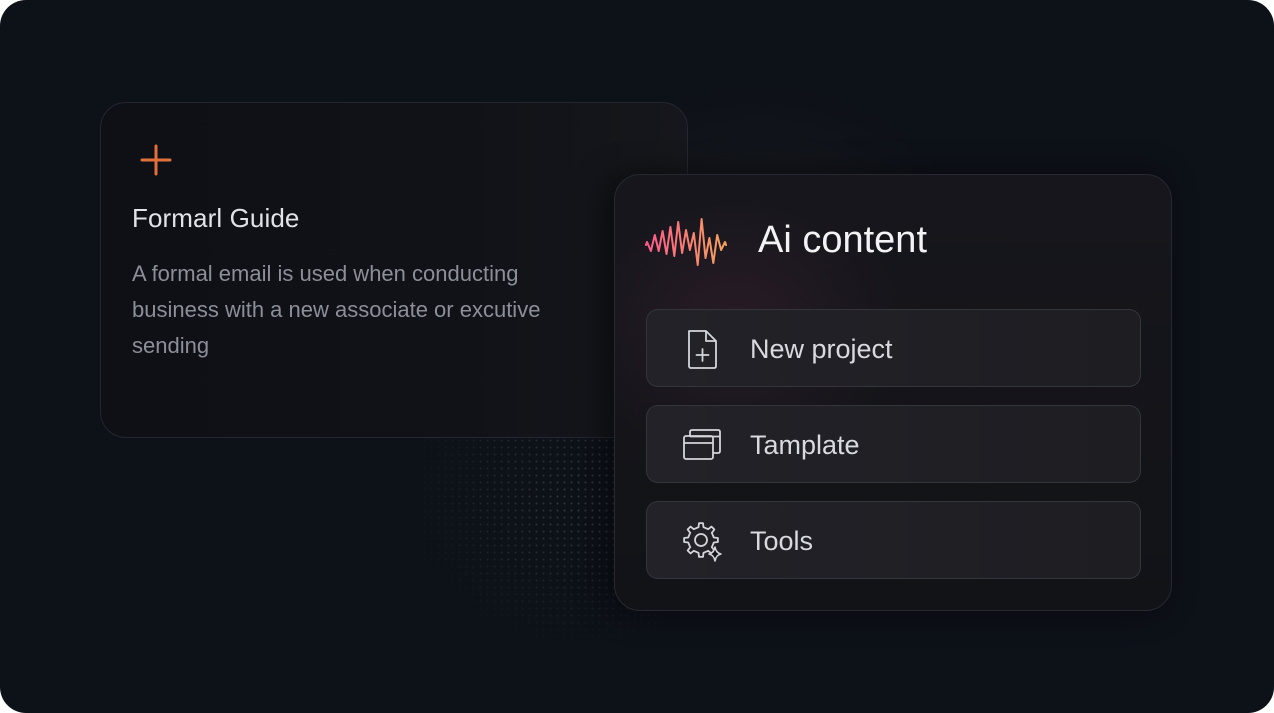  I want to click on template-label: Tamplate, so click(805, 445).